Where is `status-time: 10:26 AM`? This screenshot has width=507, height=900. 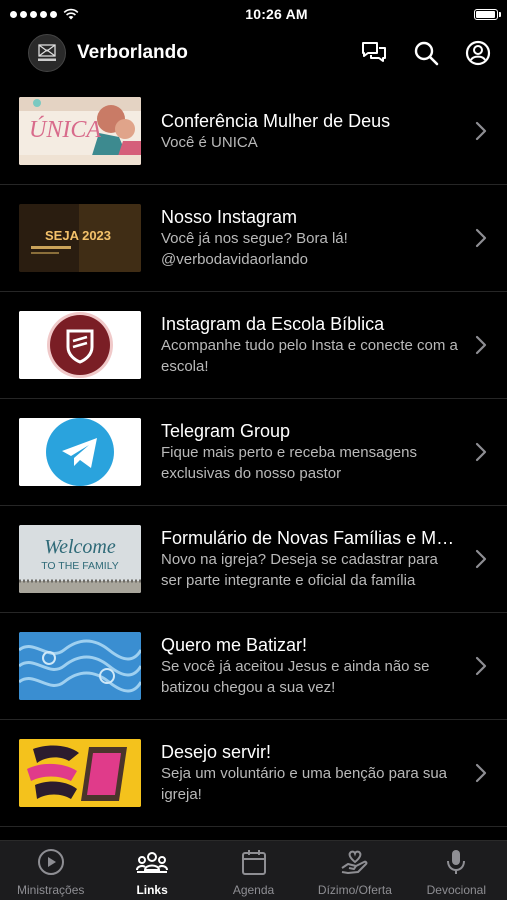
status-time: 10:26 AM is located at coordinates (276, 14).